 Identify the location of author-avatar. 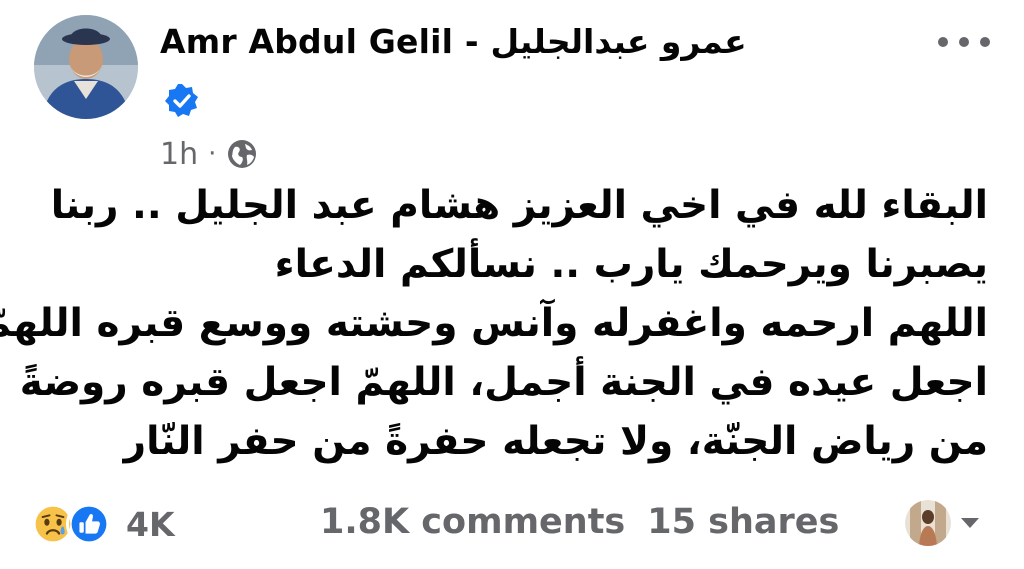
(86, 67).